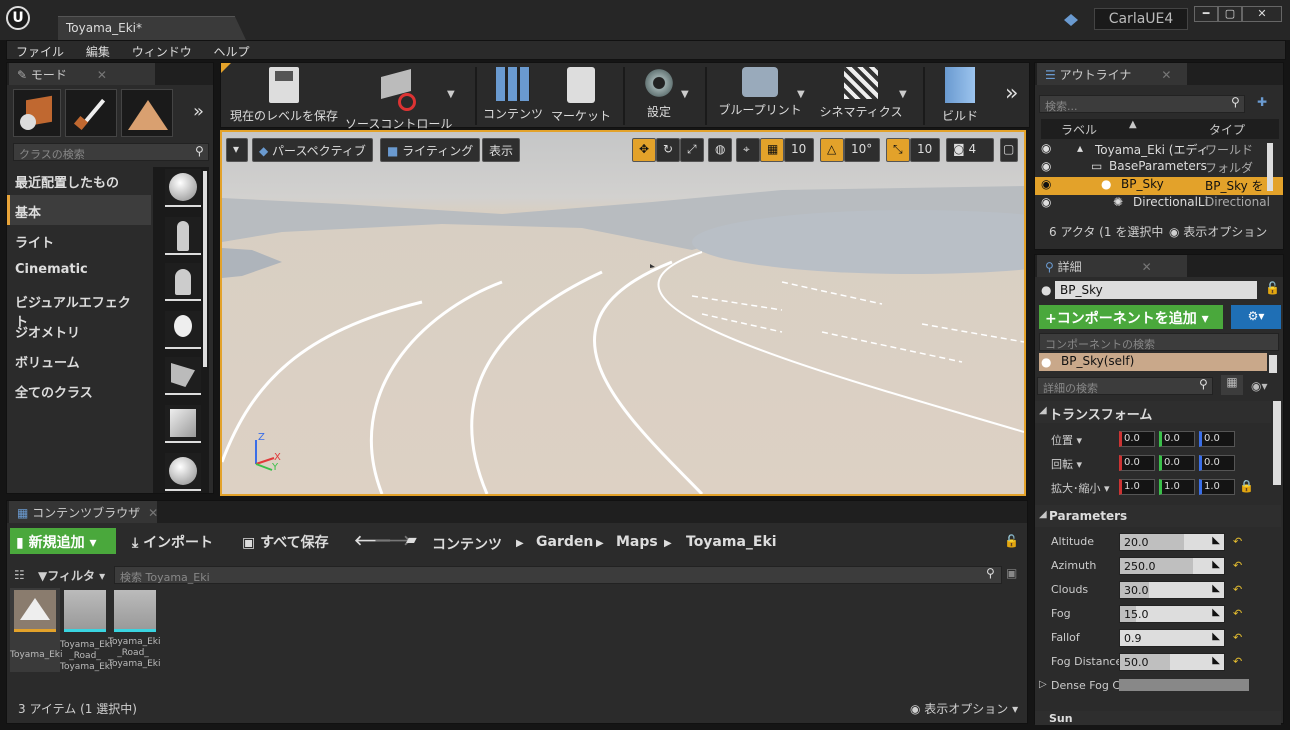 The image size is (1290, 730). What do you see at coordinates (1217, 487) in the screenshot?
I see `scale-z: 1.0` at bounding box center [1217, 487].